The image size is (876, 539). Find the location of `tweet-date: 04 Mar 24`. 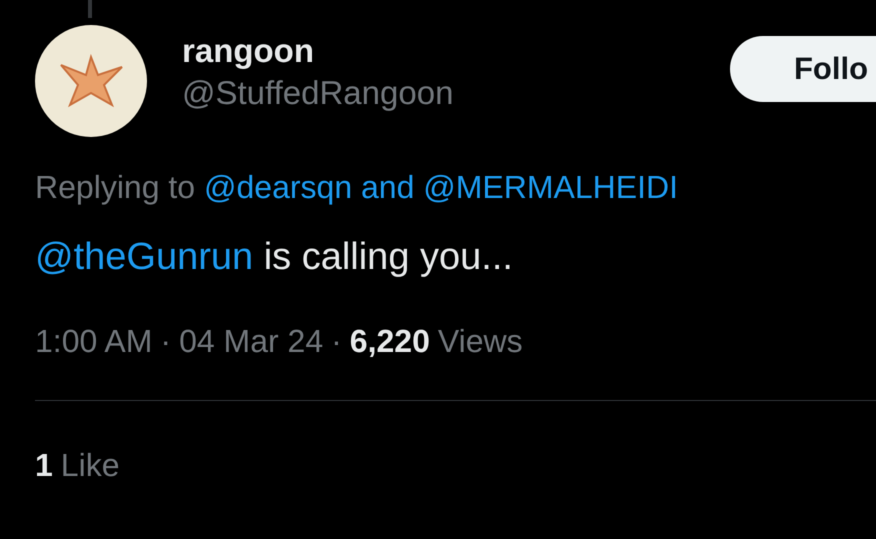

tweet-date: 04 Mar 24 is located at coordinates (251, 341).